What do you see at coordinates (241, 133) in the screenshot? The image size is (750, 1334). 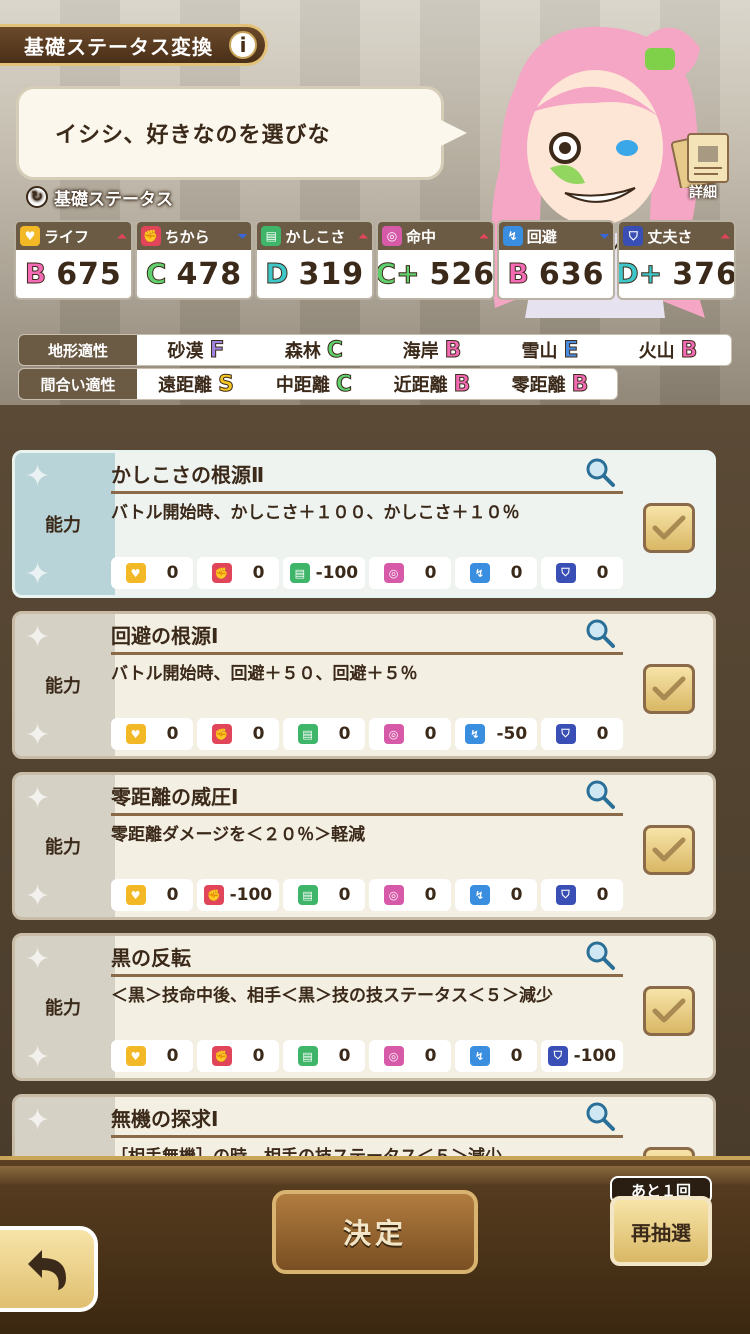 I see `speech-bubble: イシシ、好きなのを選びな` at bounding box center [241, 133].